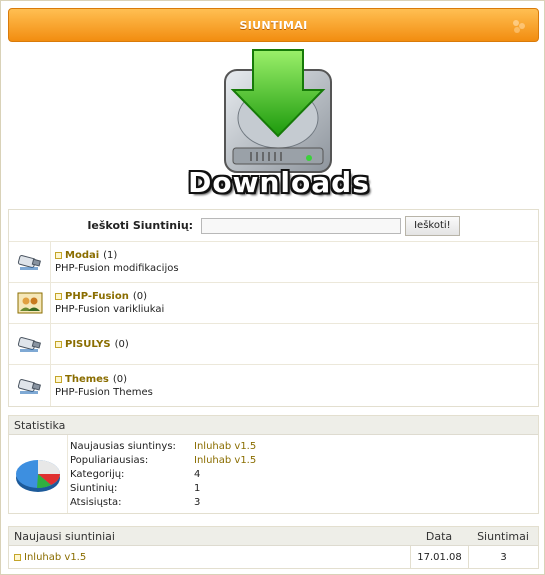 This screenshot has width=545, height=575. I want to click on users-group-icon, so click(29, 303).